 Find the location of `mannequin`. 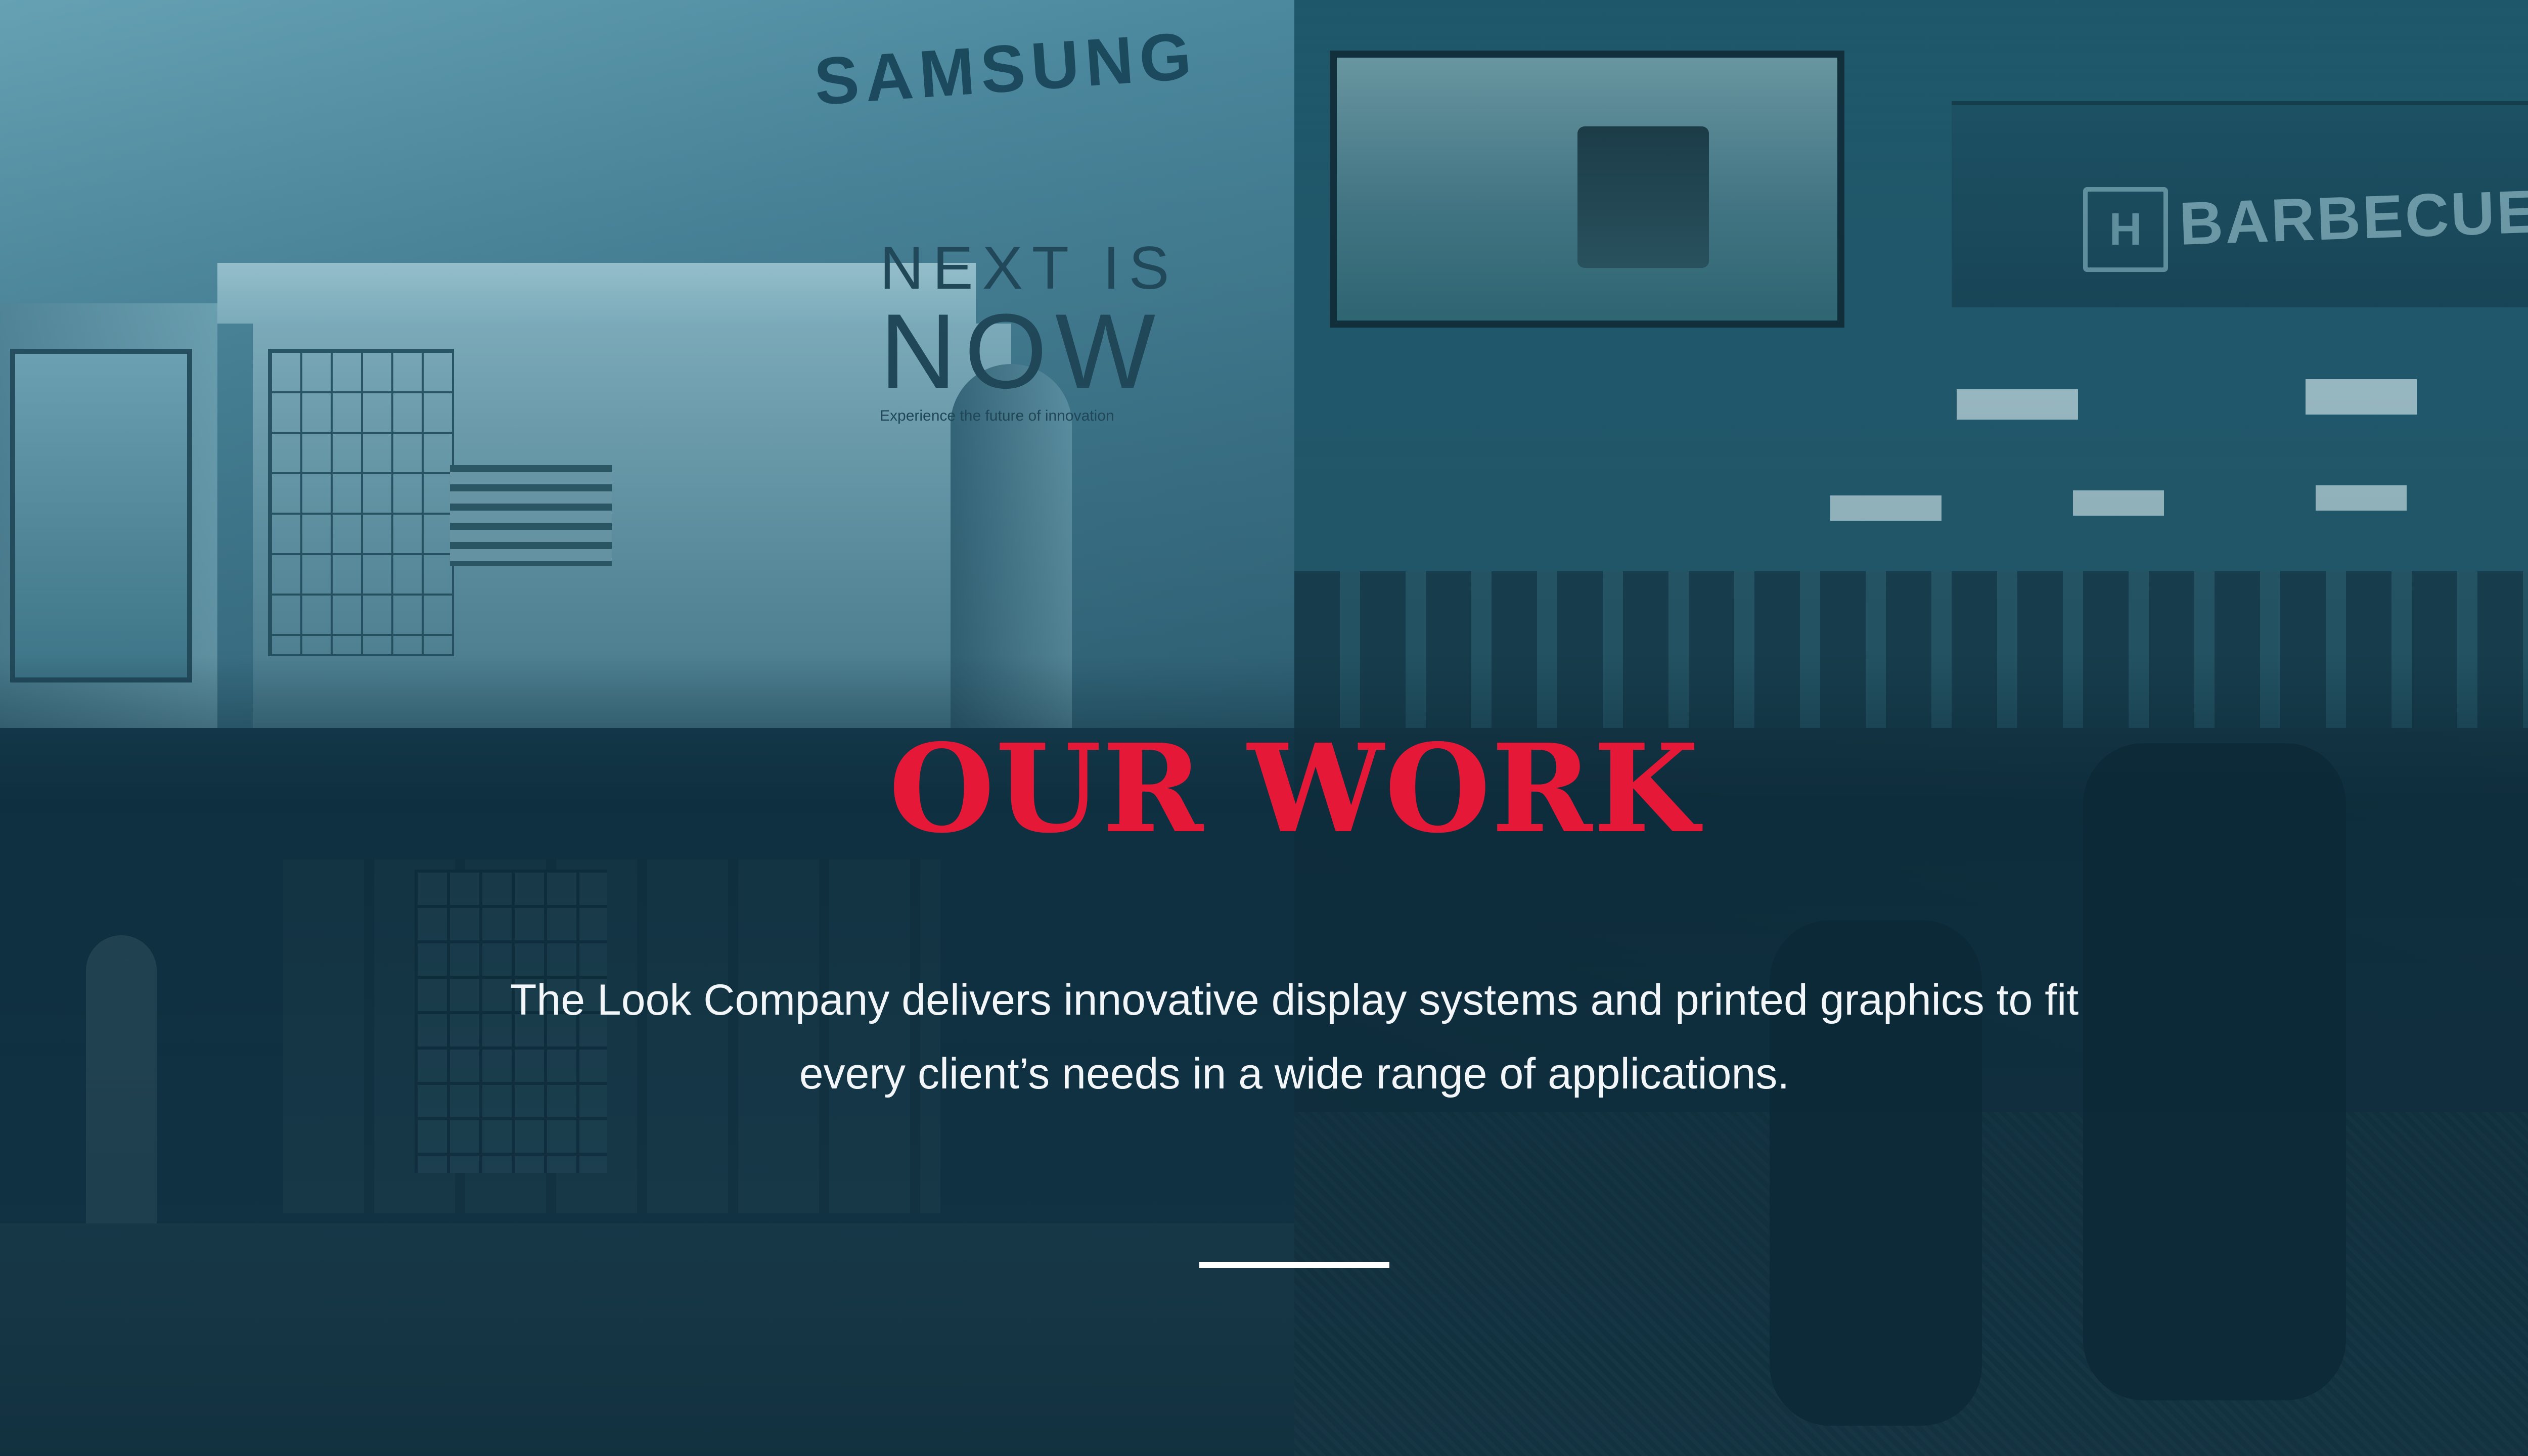

mannequin is located at coordinates (122, 1092).